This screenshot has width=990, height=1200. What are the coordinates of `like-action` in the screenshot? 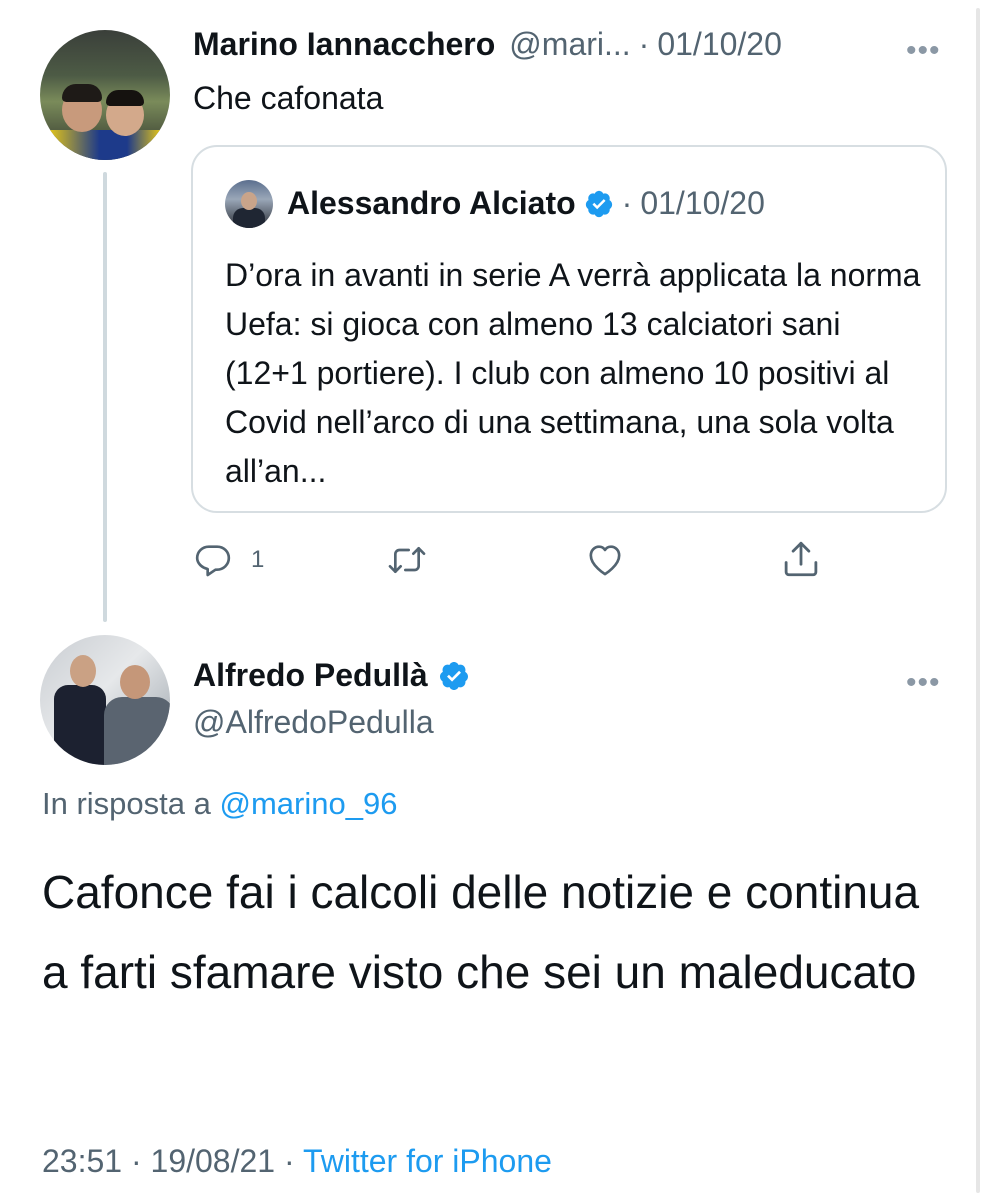 It's located at (605, 560).